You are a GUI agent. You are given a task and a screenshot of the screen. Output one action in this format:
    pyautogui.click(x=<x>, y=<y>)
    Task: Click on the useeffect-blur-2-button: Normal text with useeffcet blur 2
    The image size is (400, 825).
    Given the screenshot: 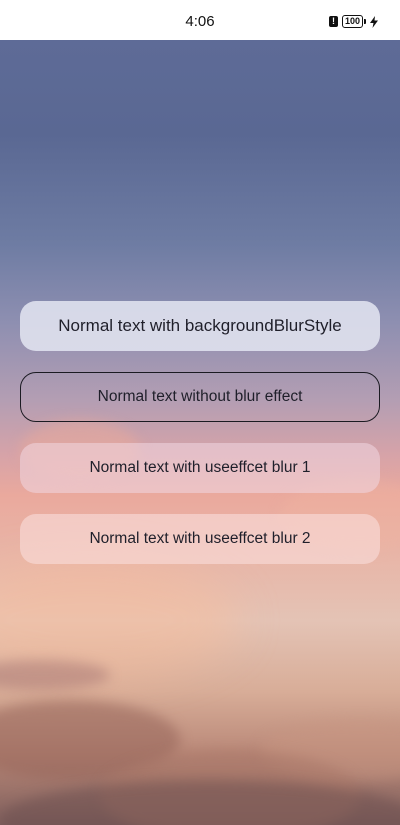 What is the action you would take?
    pyautogui.click(x=200, y=539)
    